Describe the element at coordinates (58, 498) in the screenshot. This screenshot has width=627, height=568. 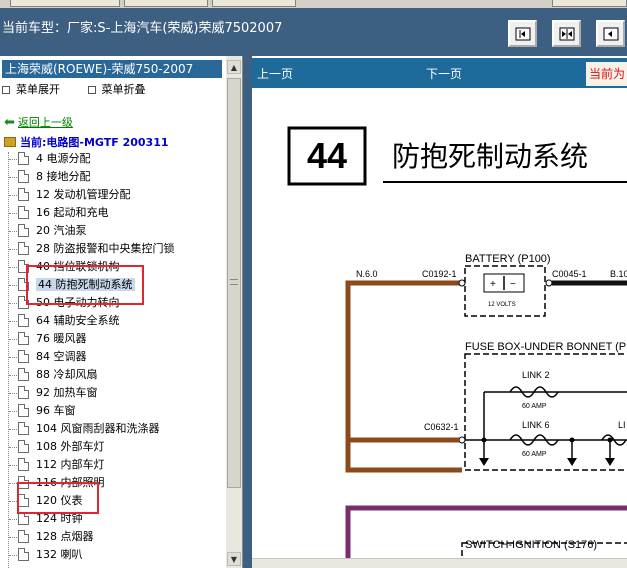
I see `highlight-box-instruments` at that location.